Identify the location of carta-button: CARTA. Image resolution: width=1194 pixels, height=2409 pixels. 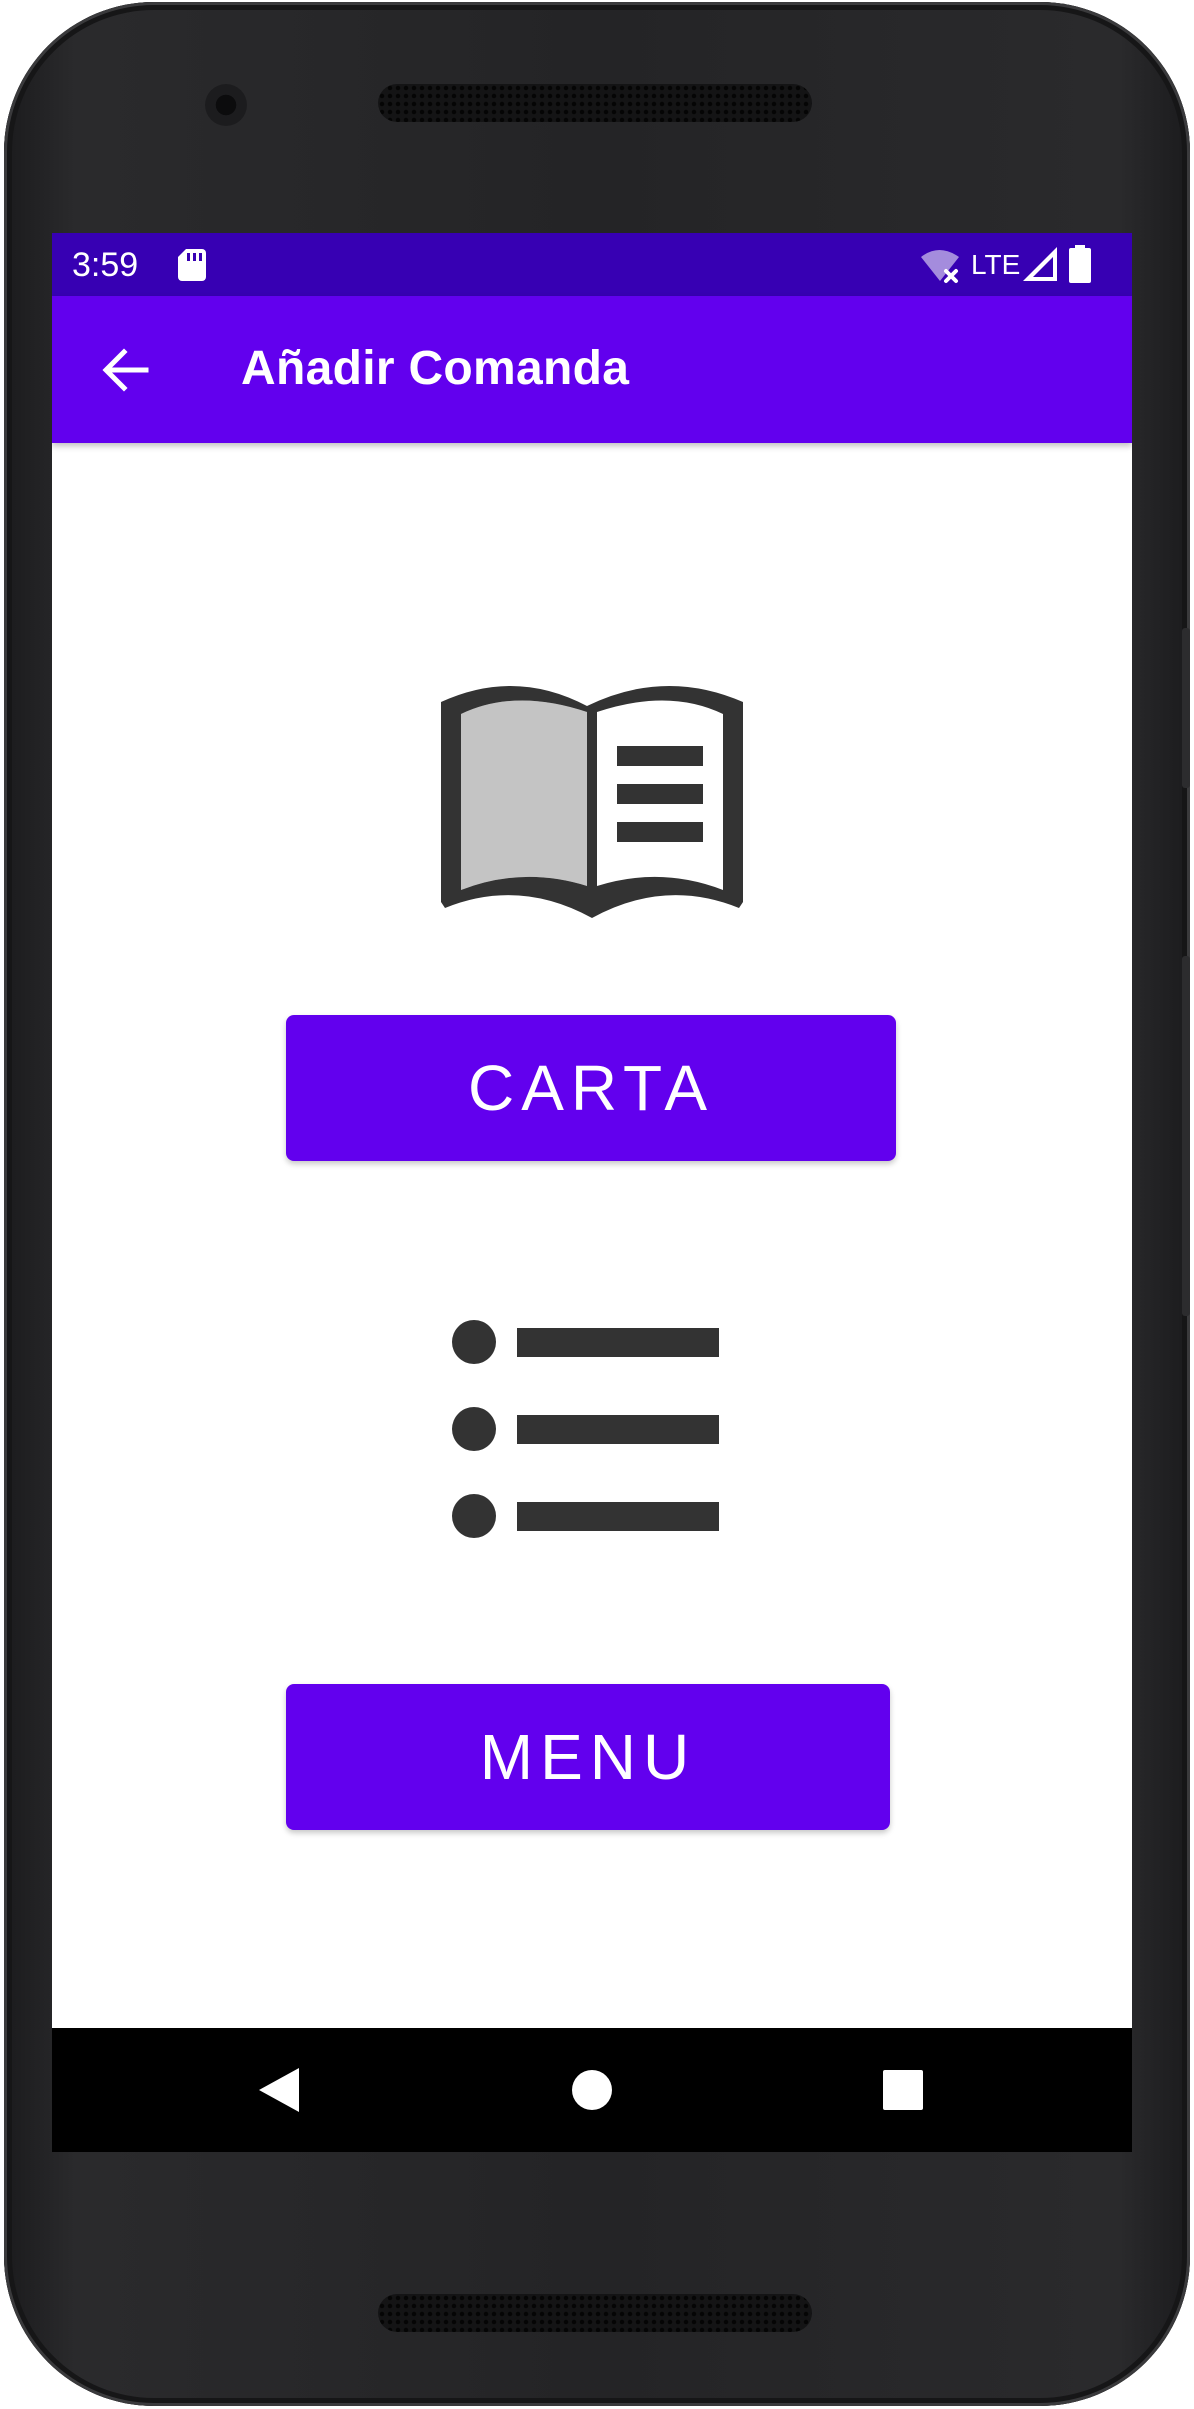
(591, 1088).